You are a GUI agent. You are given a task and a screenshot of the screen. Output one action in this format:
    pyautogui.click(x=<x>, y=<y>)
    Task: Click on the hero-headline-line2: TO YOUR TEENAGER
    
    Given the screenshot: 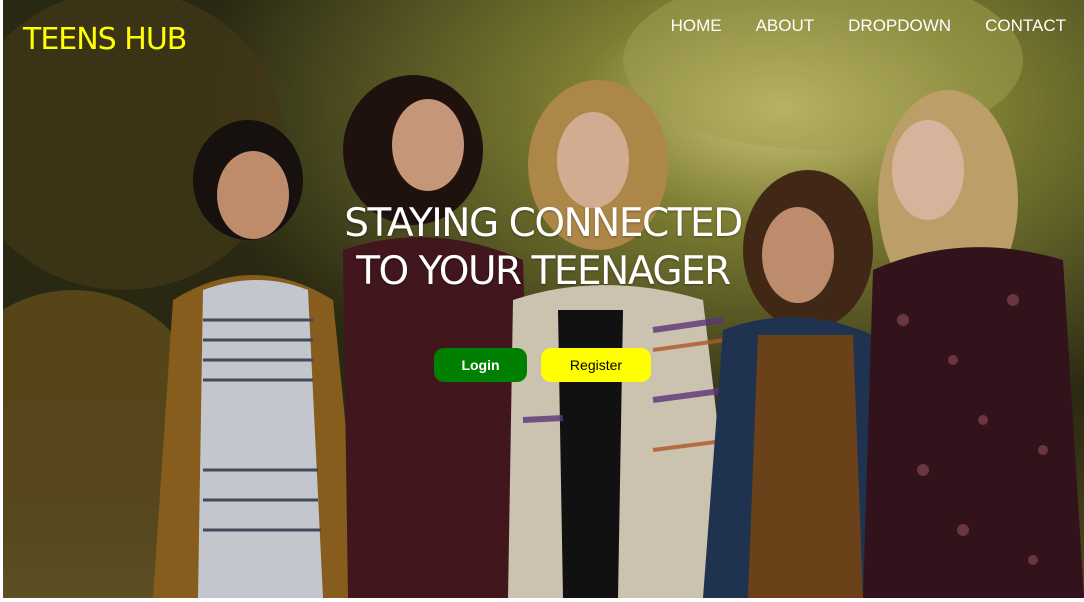 What is the action you would take?
    pyautogui.click(x=543, y=271)
    